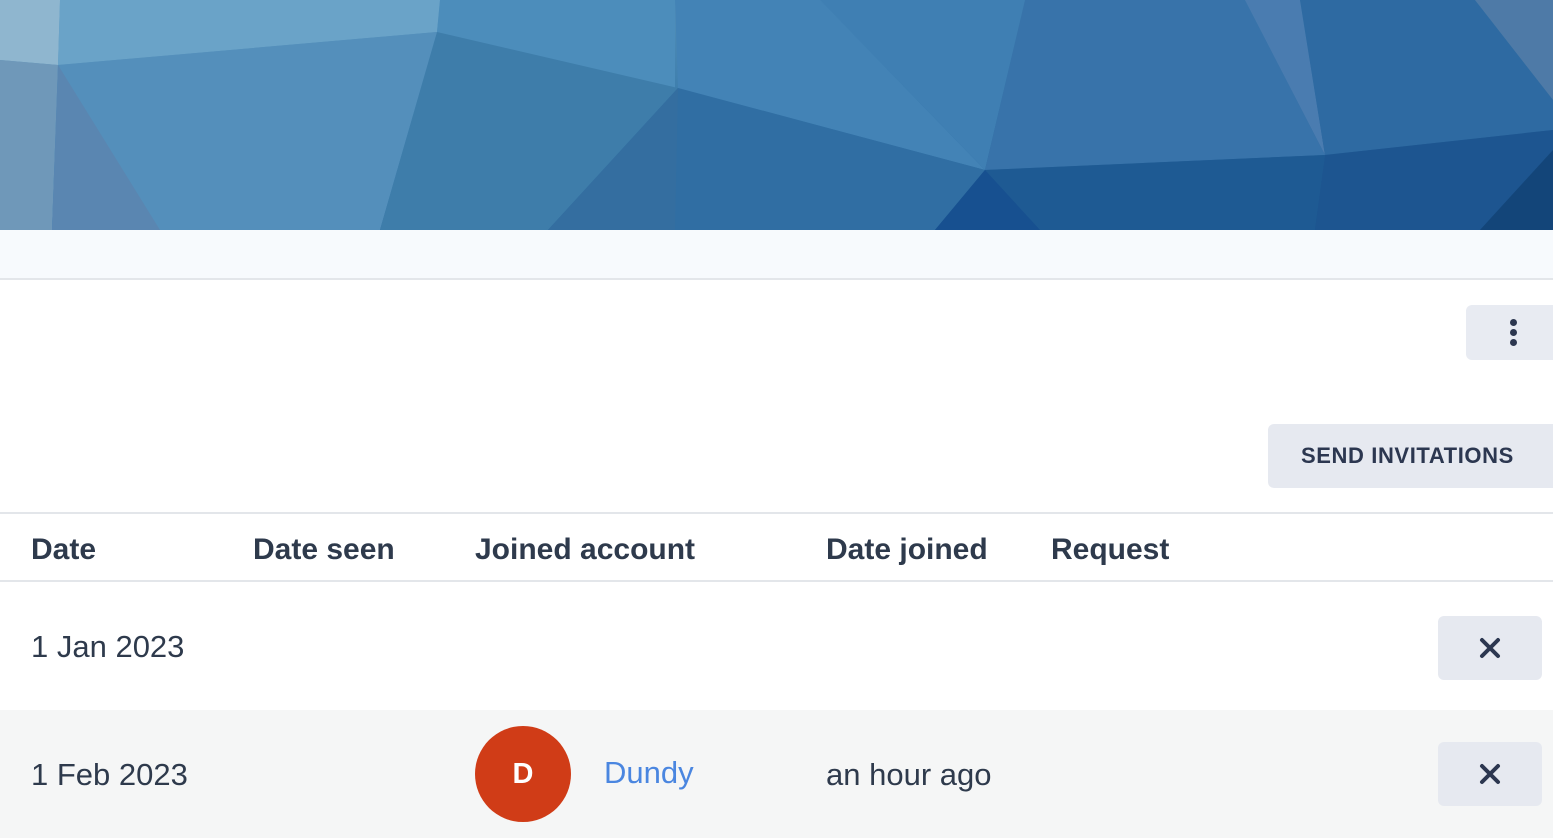 The width and height of the screenshot is (1553, 838). Describe the element at coordinates (523, 774) in the screenshot. I see `avatar: D` at that location.